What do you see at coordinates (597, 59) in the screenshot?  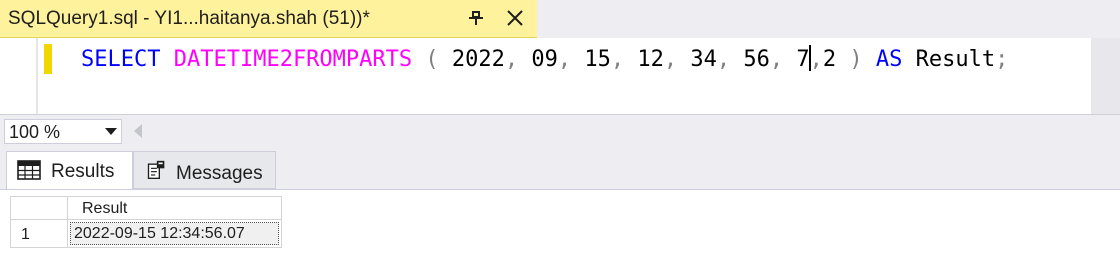 I see `arg-day: 15` at bounding box center [597, 59].